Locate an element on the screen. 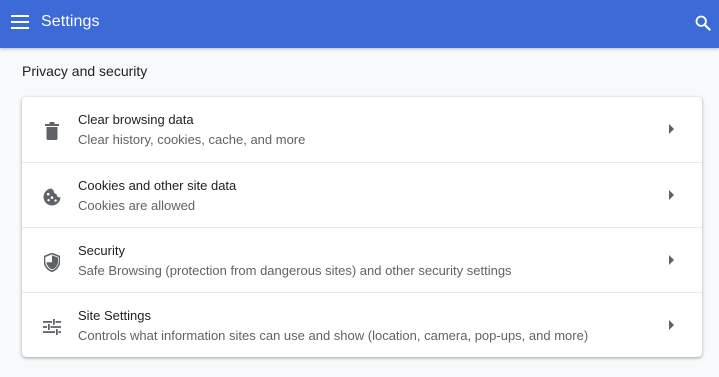  trash-icon is located at coordinates (52, 131).